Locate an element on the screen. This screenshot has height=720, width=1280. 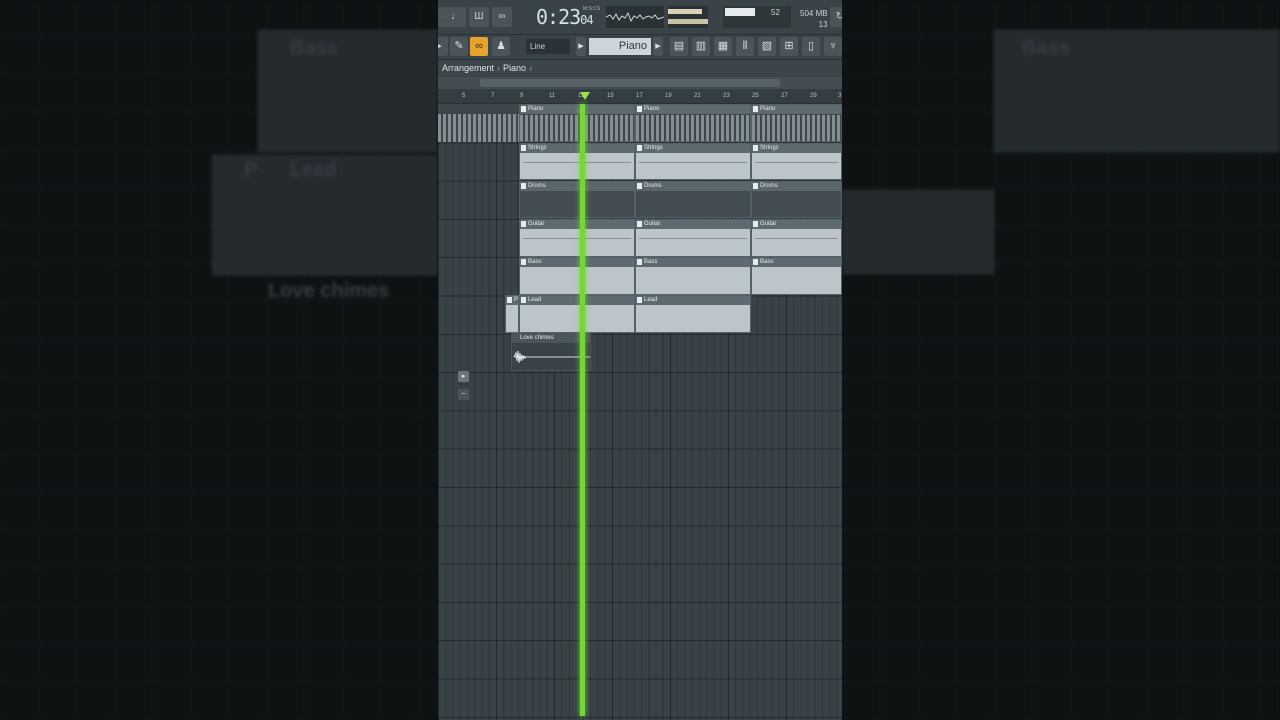
playhead-marker-icon is located at coordinates (585, 96).